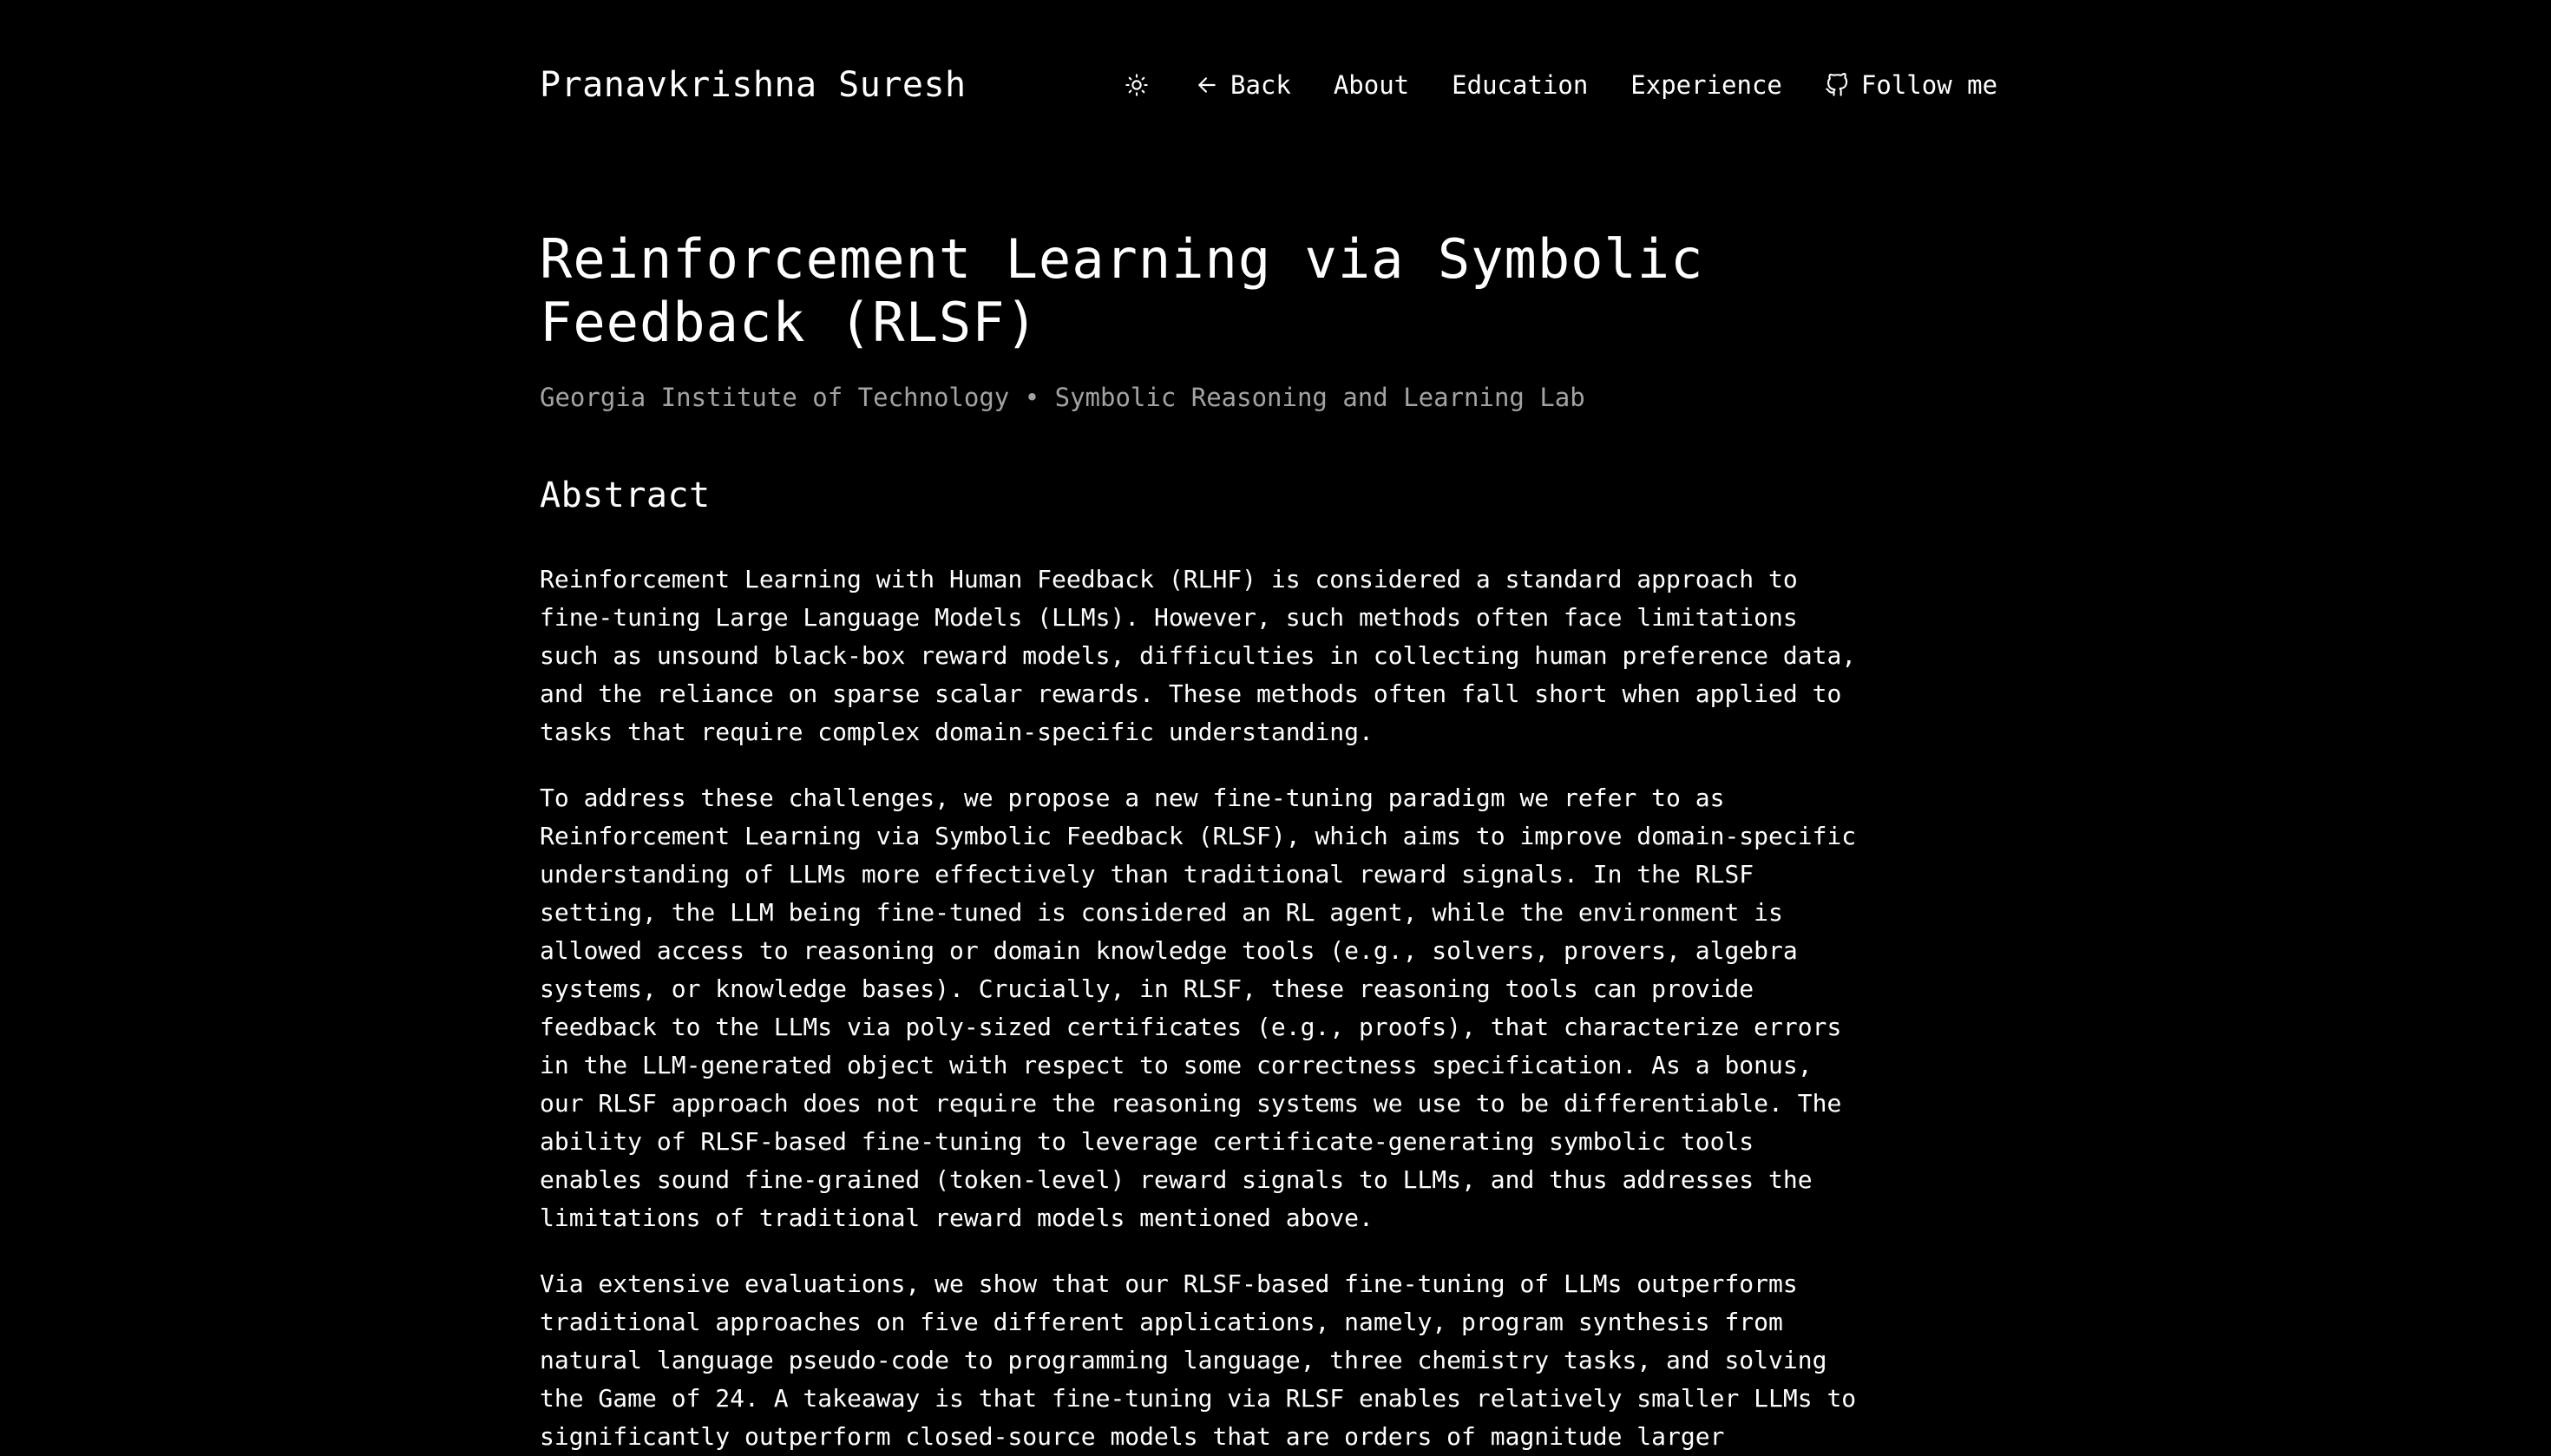 The width and height of the screenshot is (2551, 1456). I want to click on nav-education-link: Education, so click(1520, 85).